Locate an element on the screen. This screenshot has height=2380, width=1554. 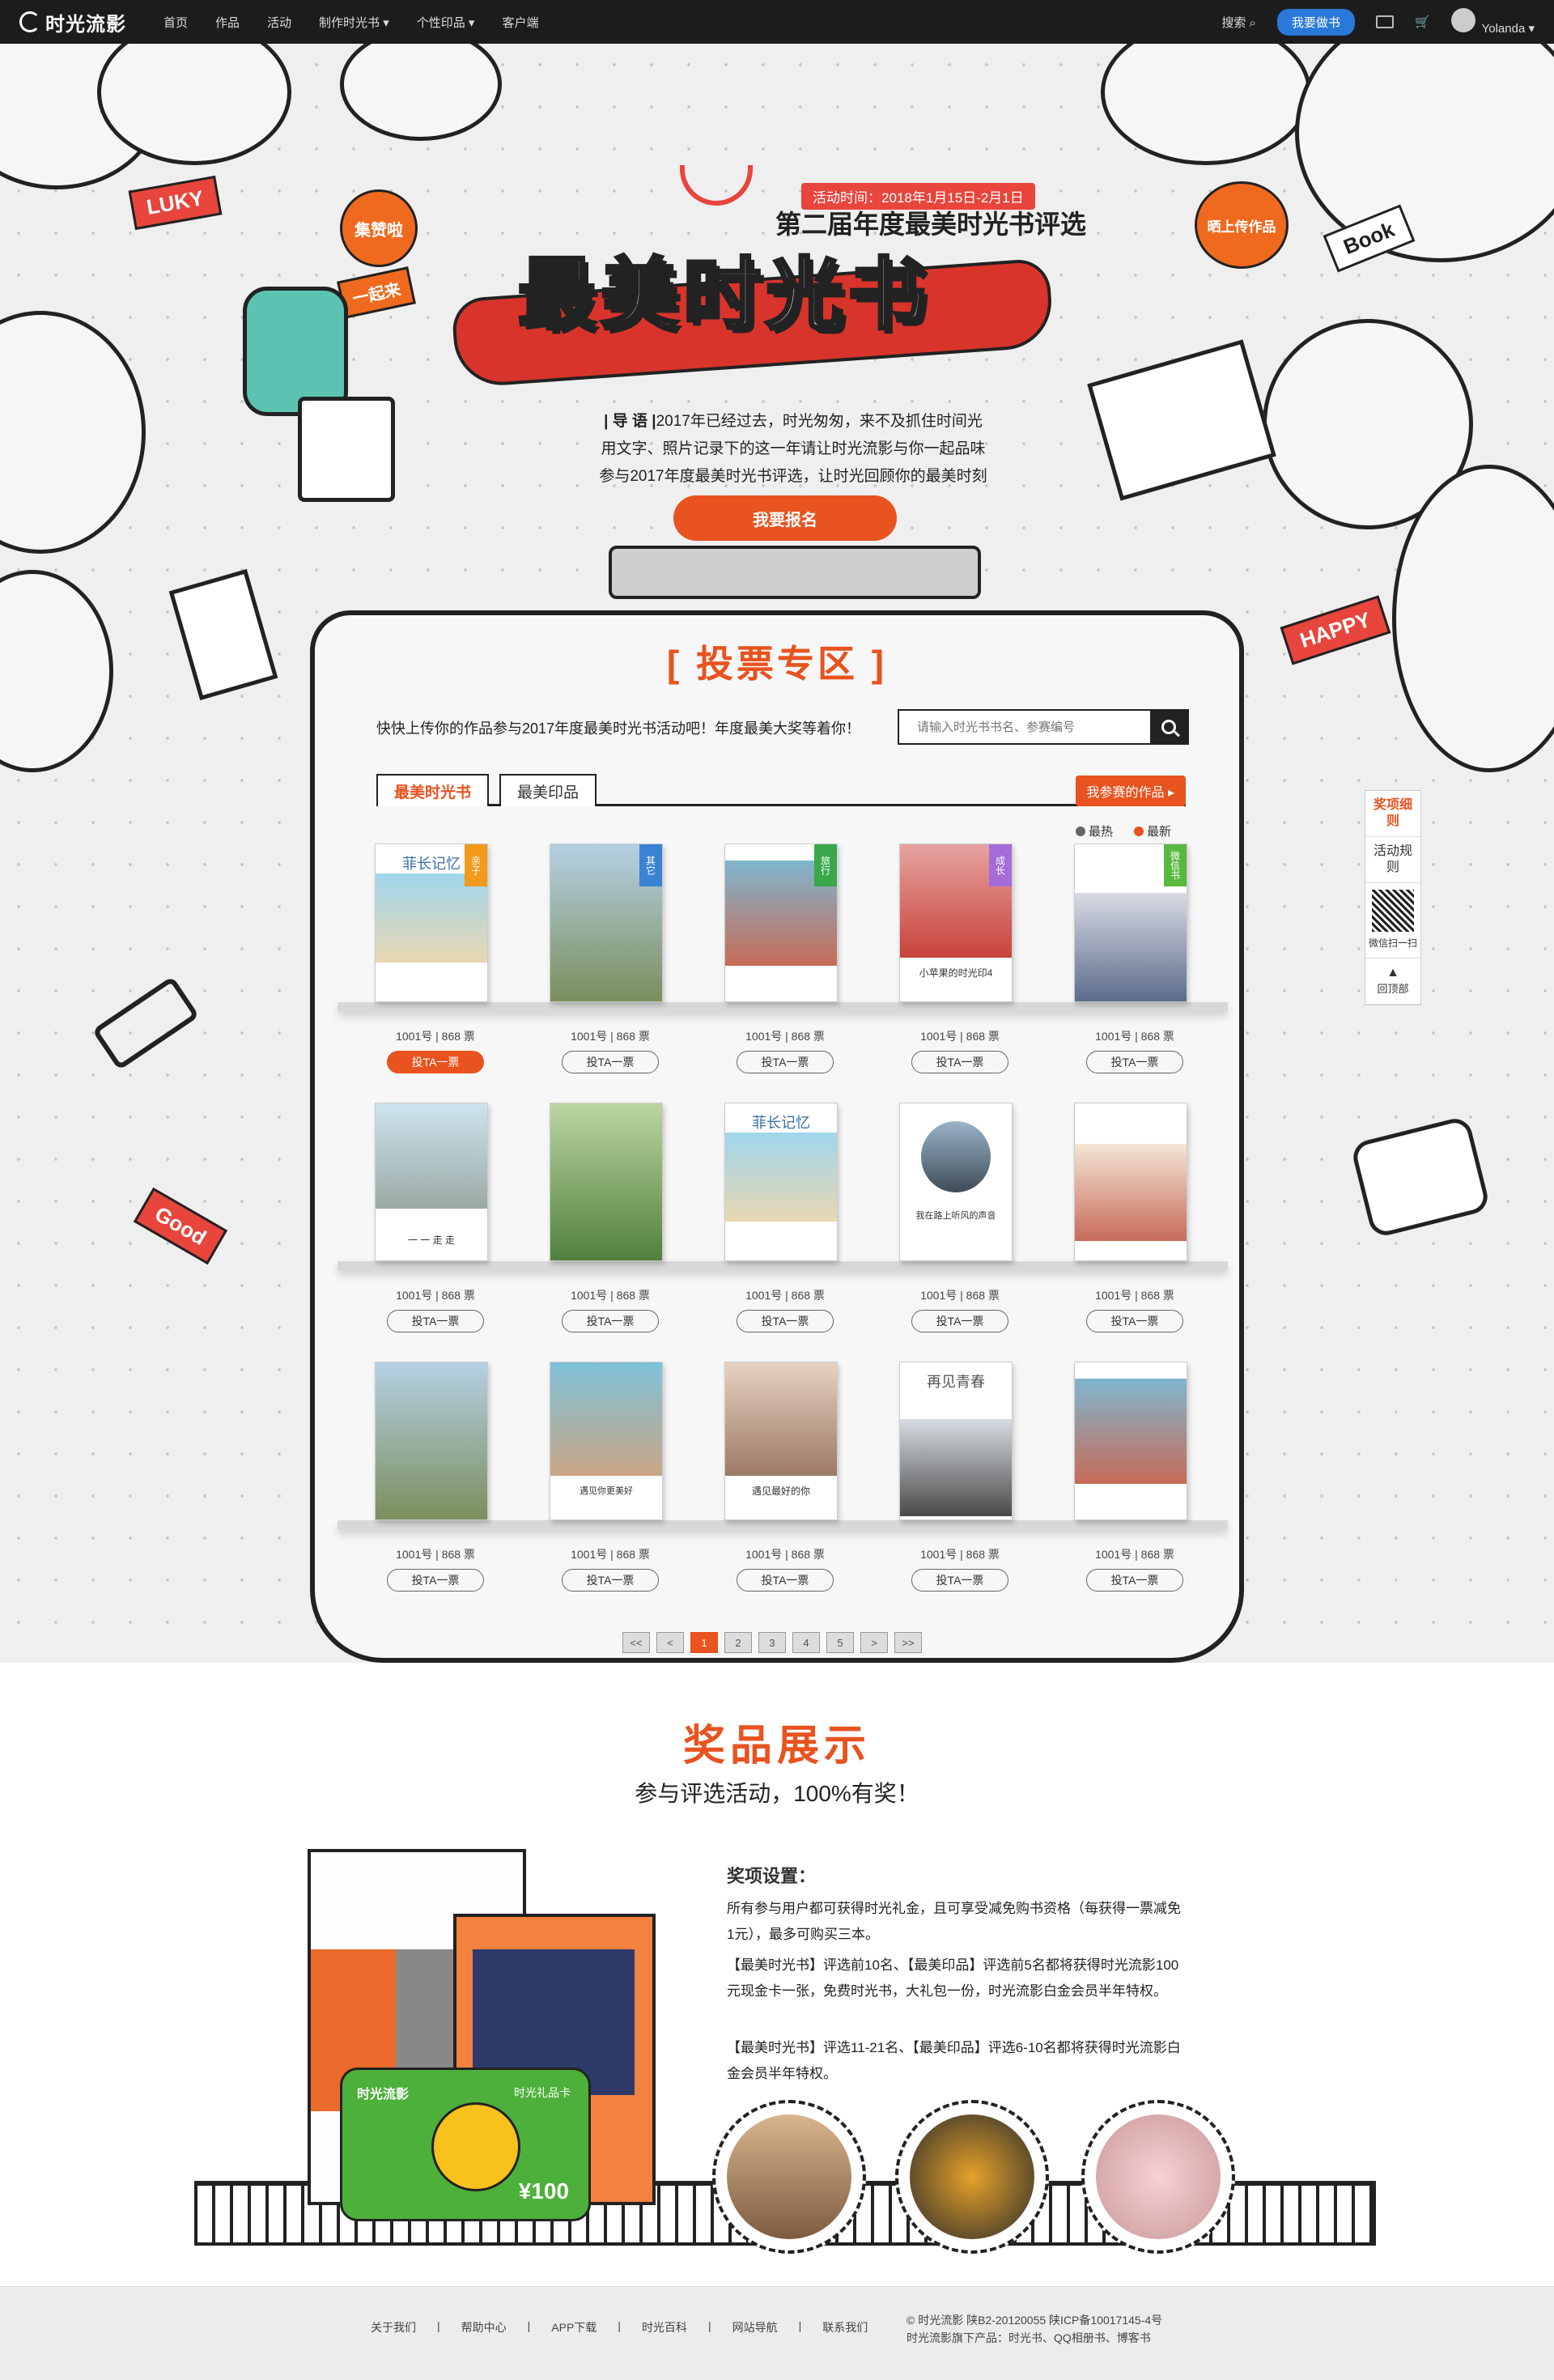
book-cover: 我在路上听风的声音 is located at coordinates (956, 1182).